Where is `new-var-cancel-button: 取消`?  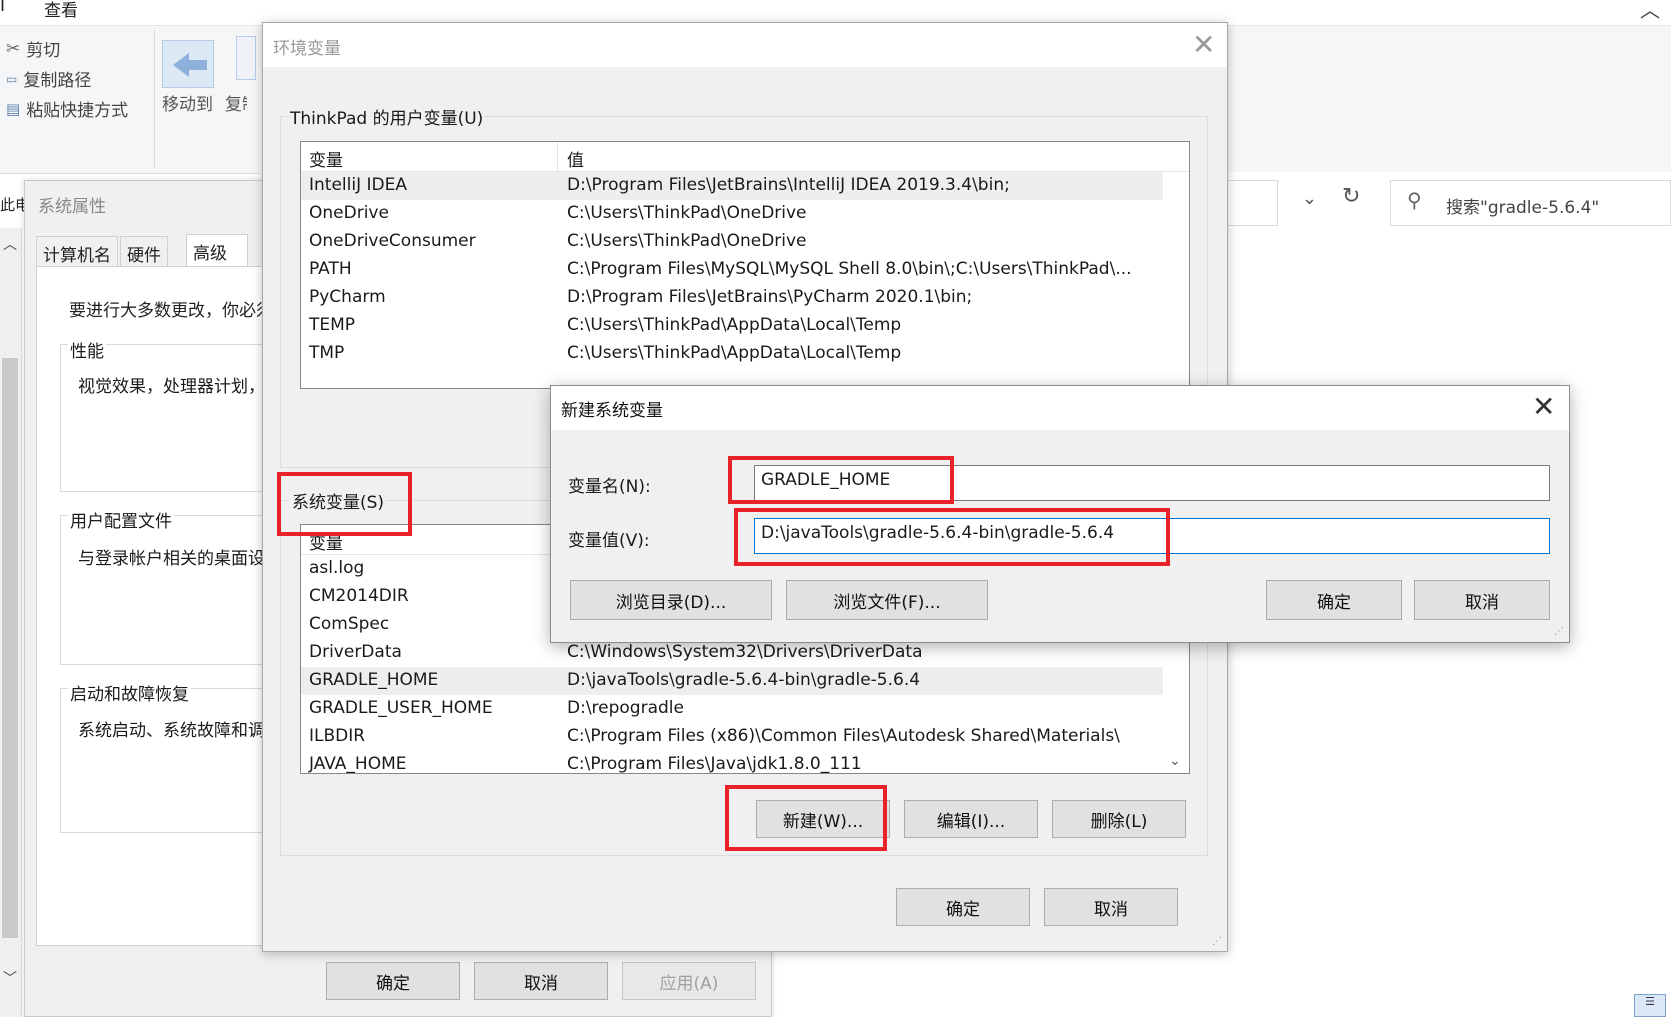 new-var-cancel-button: 取消 is located at coordinates (1482, 600).